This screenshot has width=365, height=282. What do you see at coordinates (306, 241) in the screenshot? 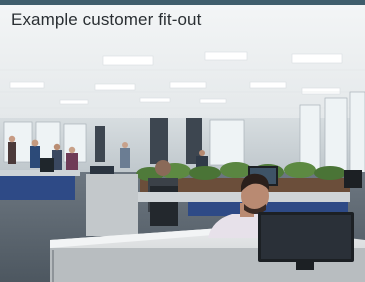
I see `monitor` at bounding box center [306, 241].